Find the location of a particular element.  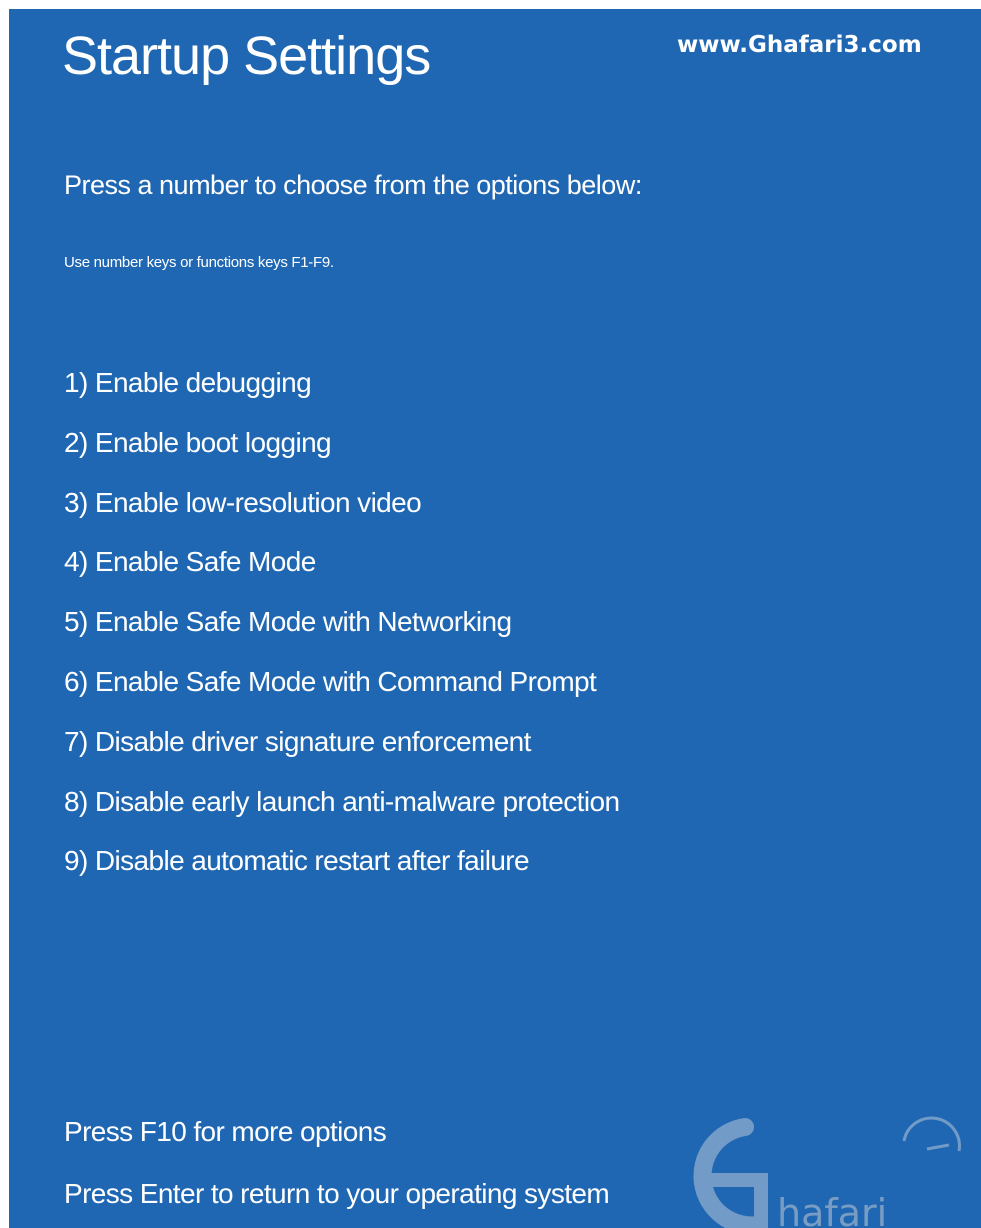

more-options-link: Press F10 for more options is located at coordinates (225, 1132).